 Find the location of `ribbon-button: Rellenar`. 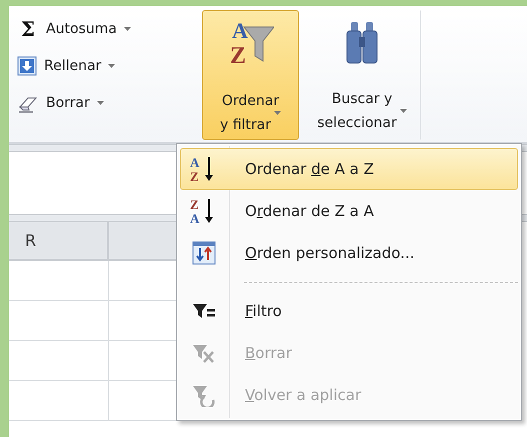

ribbon-button: Rellenar is located at coordinates (108, 65).